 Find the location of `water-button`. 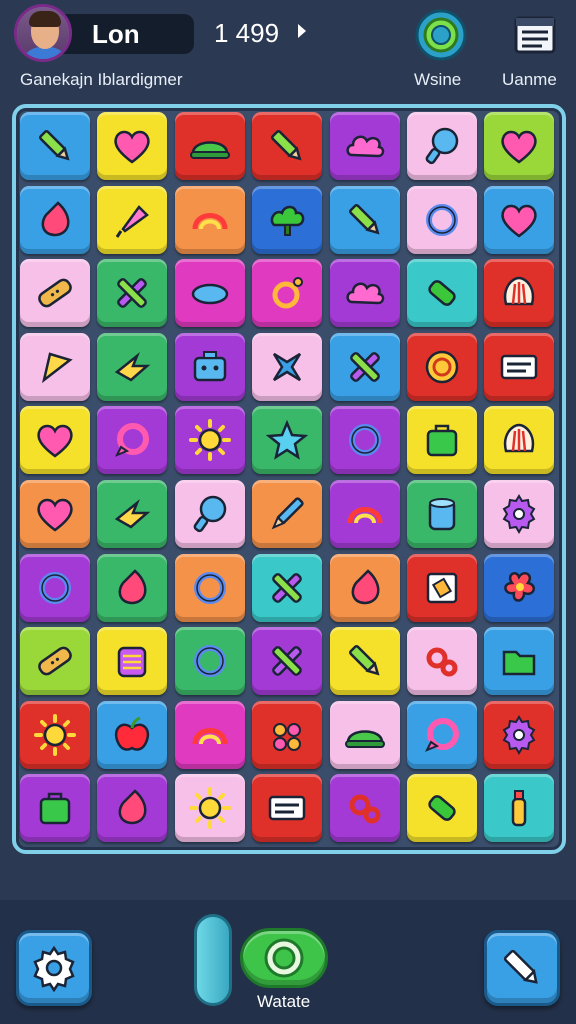

water-button is located at coordinates (284, 958).